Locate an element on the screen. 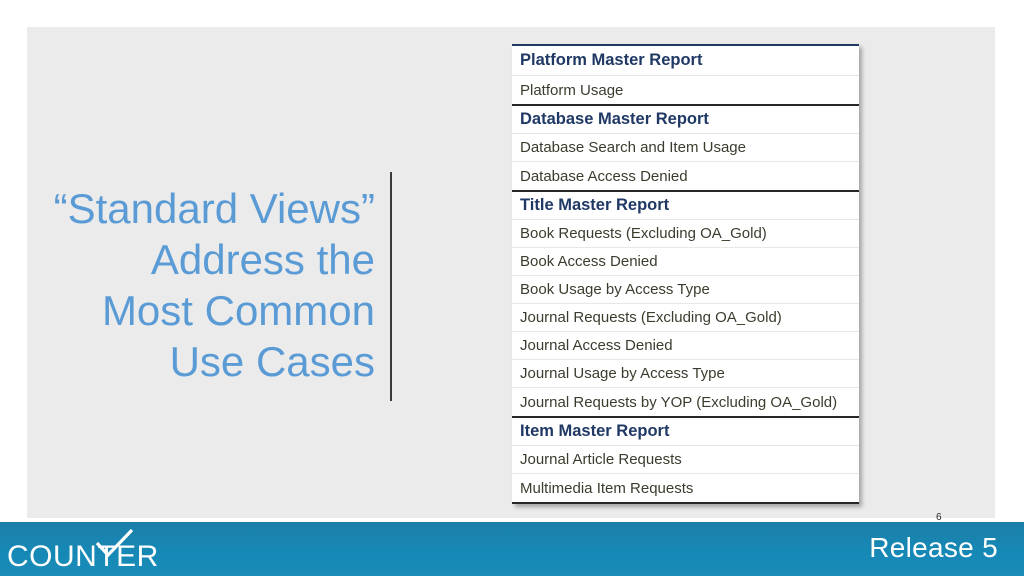 The width and height of the screenshot is (1024, 576). report-group-header: Title Master Report is located at coordinates (685, 205).